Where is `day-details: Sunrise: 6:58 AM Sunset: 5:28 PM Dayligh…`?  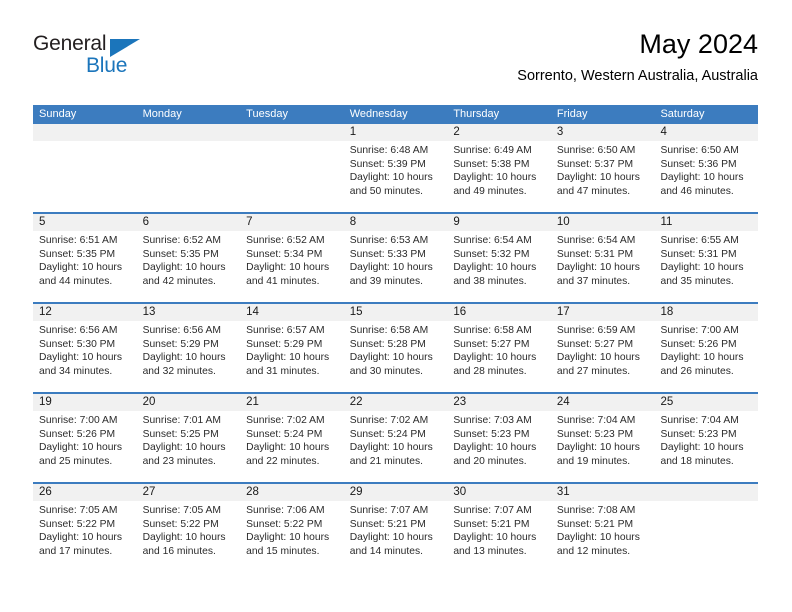
day-details: Sunrise: 6:58 AM Sunset: 5:28 PM Dayligh… is located at coordinates (396, 349).